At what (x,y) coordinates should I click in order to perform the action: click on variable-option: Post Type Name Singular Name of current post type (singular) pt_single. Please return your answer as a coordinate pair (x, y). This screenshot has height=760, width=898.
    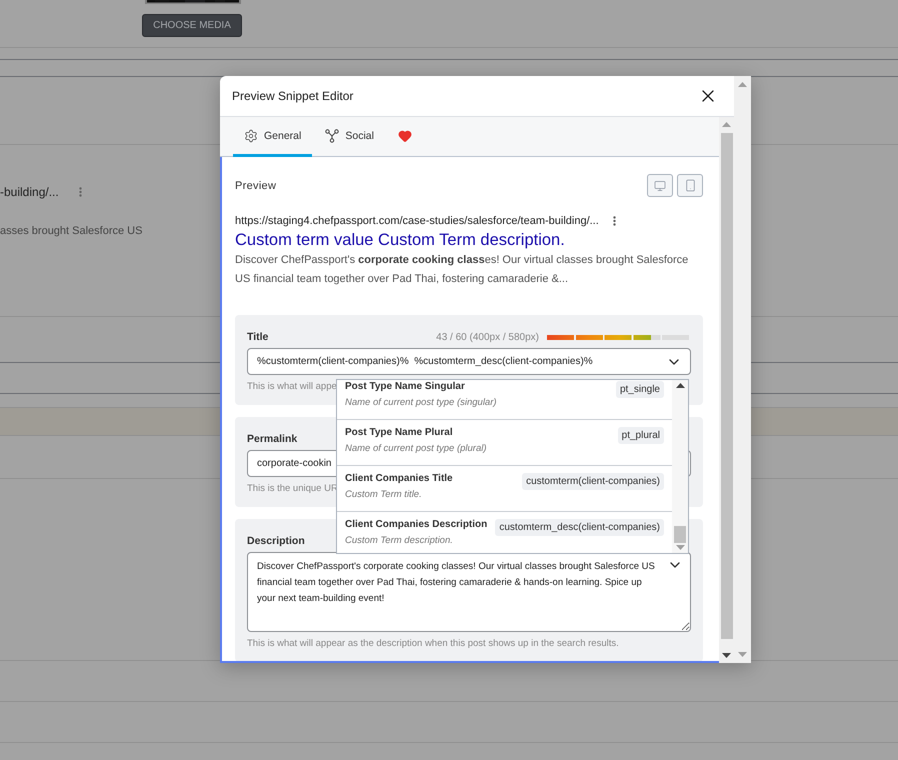
    Looking at the image, I should click on (504, 400).